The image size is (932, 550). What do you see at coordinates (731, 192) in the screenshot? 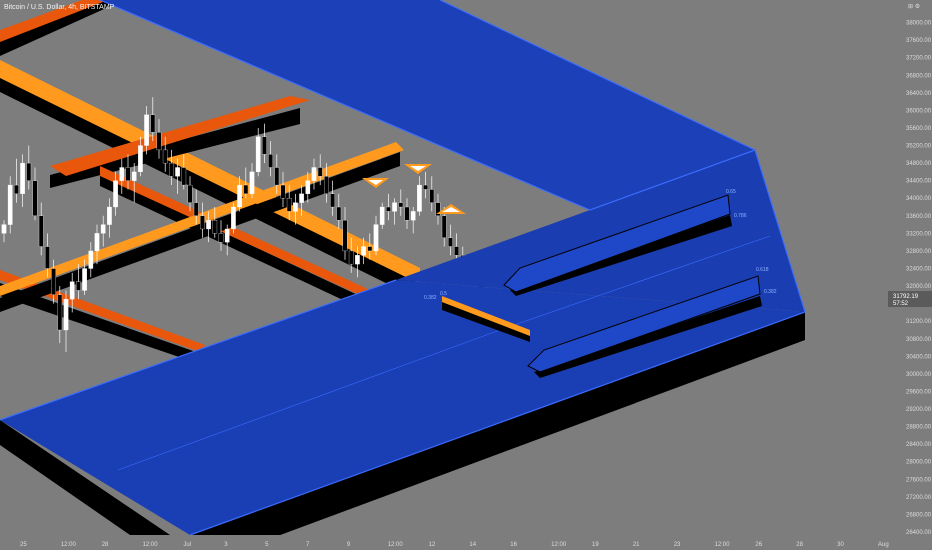
I see `fib-level-label: 0.65` at bounding box center [731, 192].